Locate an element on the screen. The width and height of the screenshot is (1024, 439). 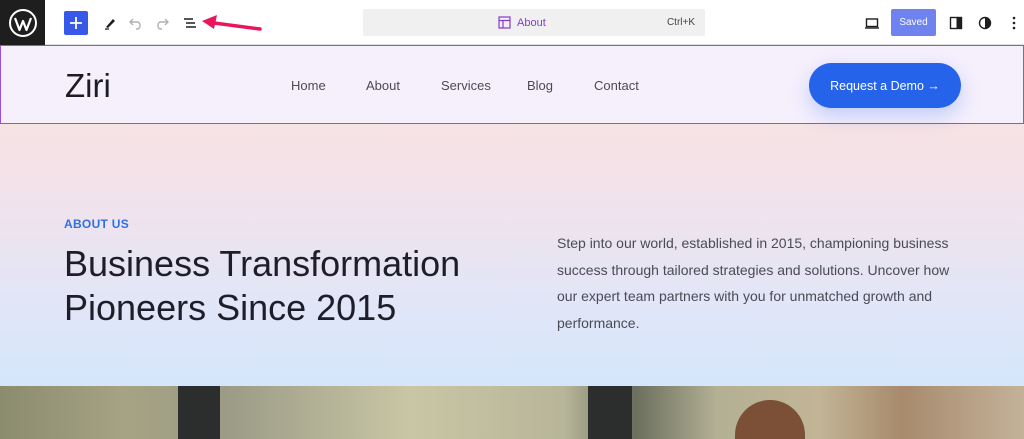
list-view-icon is located at coordinates (190, 23).